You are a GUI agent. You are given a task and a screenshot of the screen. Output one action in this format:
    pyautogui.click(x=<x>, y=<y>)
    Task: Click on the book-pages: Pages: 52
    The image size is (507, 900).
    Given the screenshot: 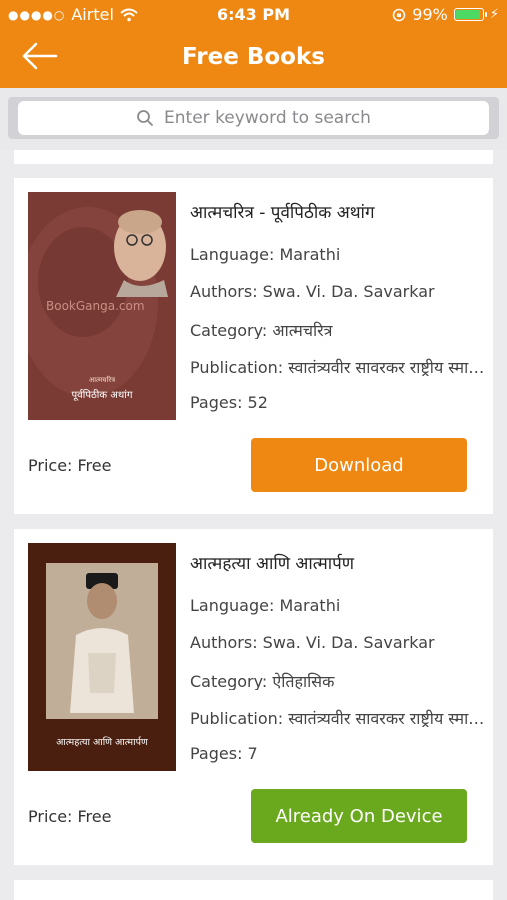 What is the action you would take?
    pyautogui.click(x=229, y=402)
    